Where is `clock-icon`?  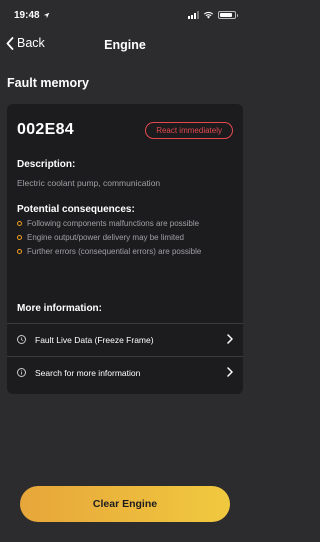
clock-icon is located at coordinates (21, 339).